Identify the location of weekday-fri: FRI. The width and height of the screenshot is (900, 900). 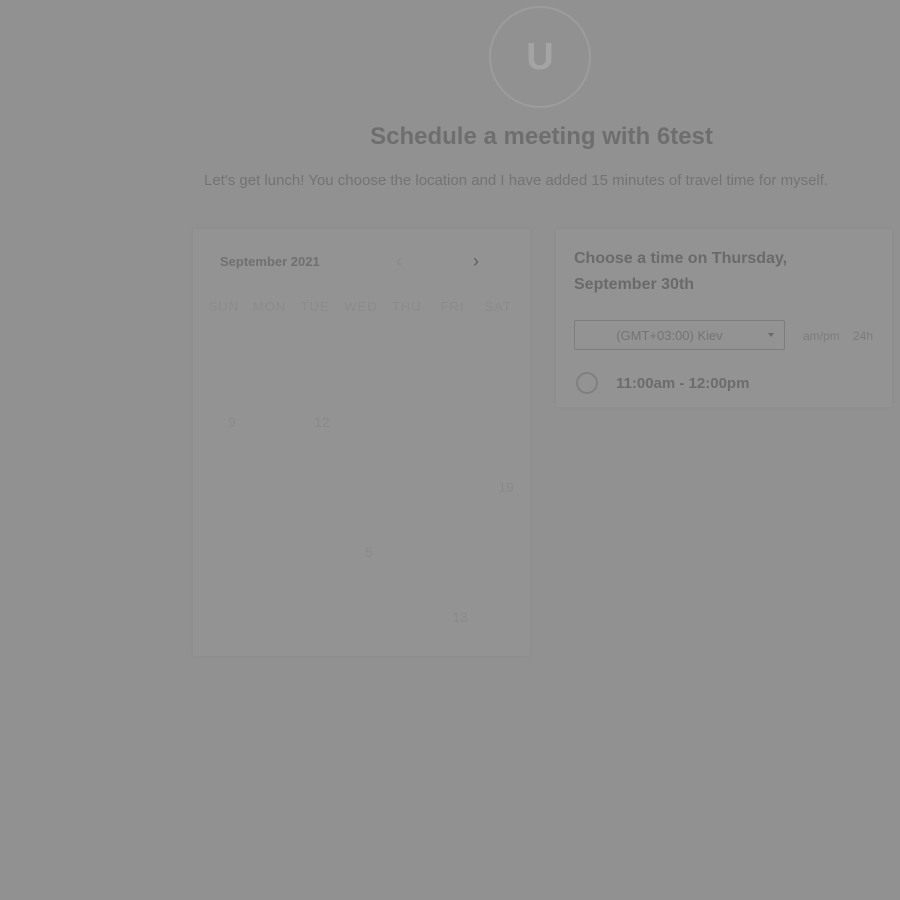
(452, 306).